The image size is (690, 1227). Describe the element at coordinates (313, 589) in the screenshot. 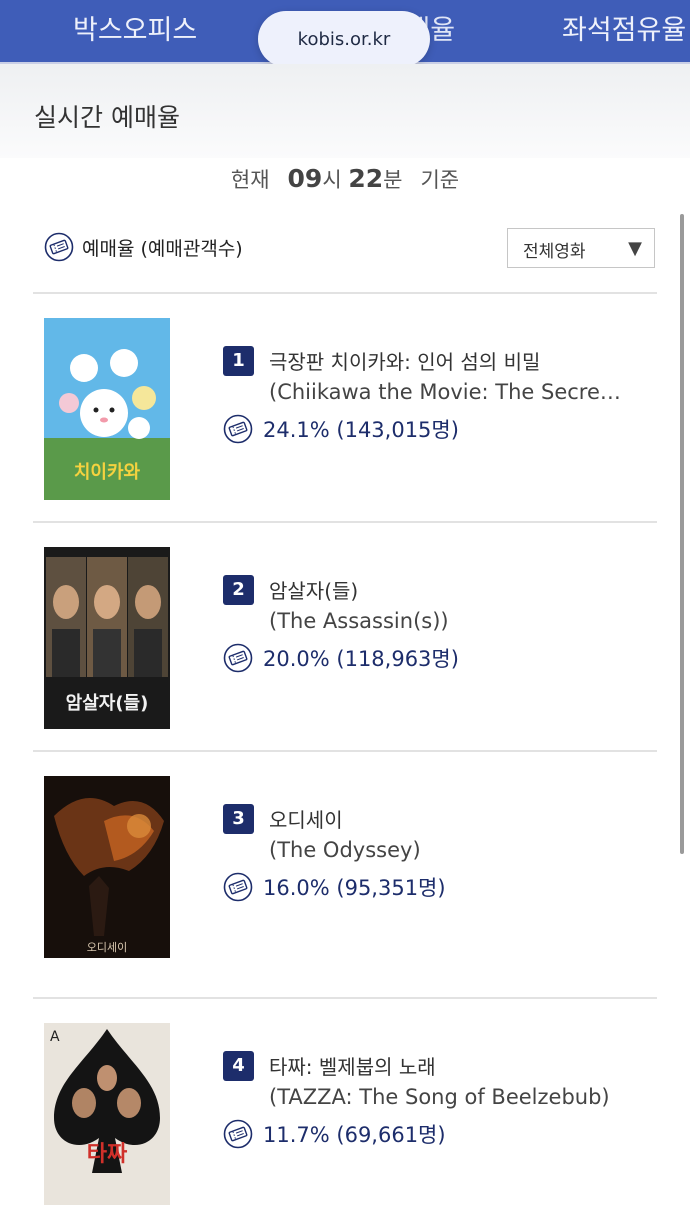

I see `movie-title-korean: 암살자(들)` at that location.